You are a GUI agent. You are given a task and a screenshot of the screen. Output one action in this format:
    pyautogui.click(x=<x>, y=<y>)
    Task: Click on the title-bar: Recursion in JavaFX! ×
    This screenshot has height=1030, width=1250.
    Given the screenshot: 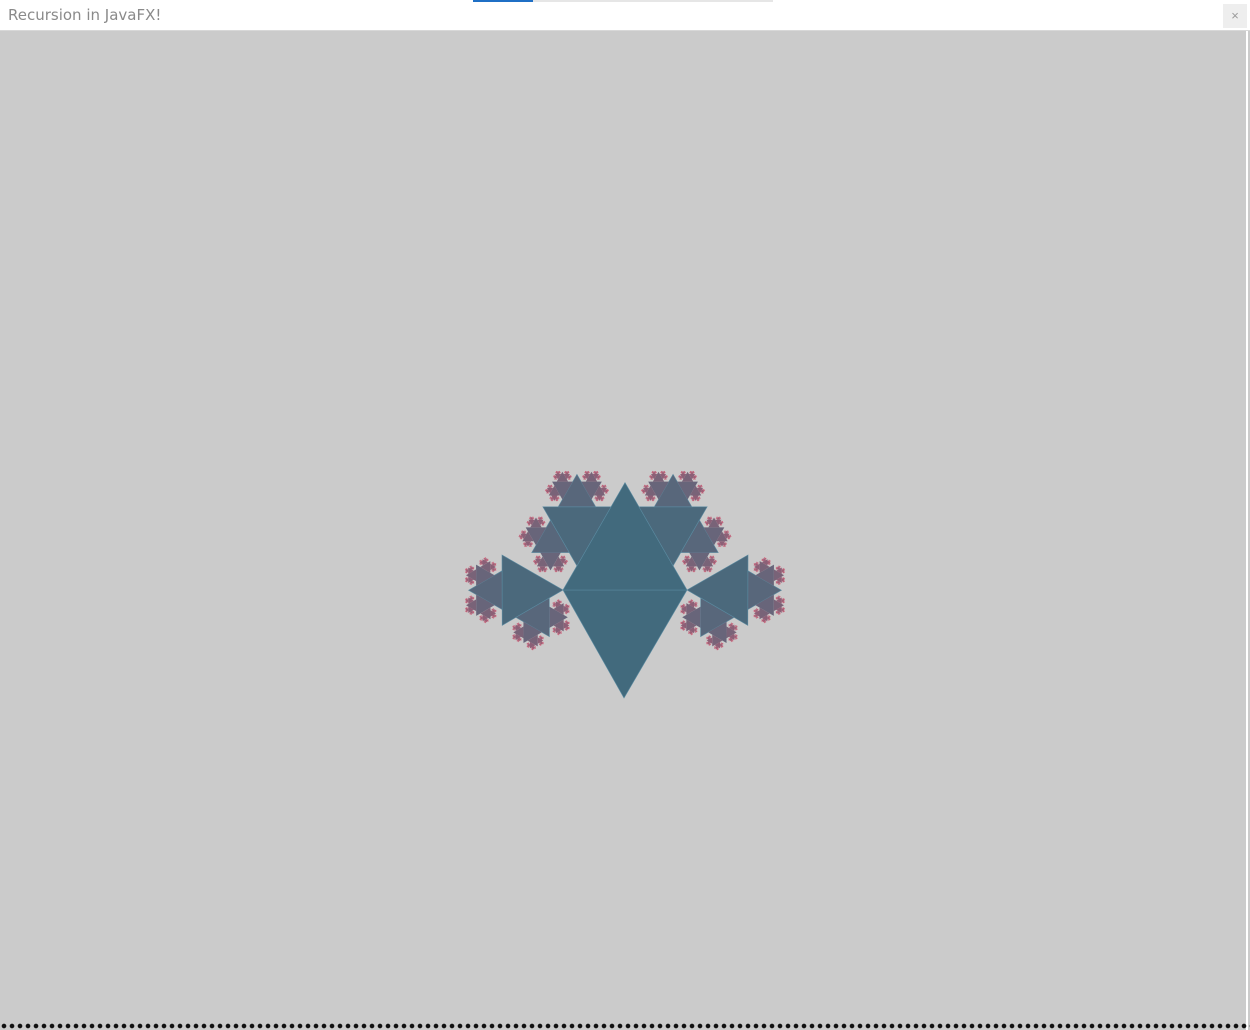 What is the action you would take?
    pyautogui.click(x=625, y=15)
    